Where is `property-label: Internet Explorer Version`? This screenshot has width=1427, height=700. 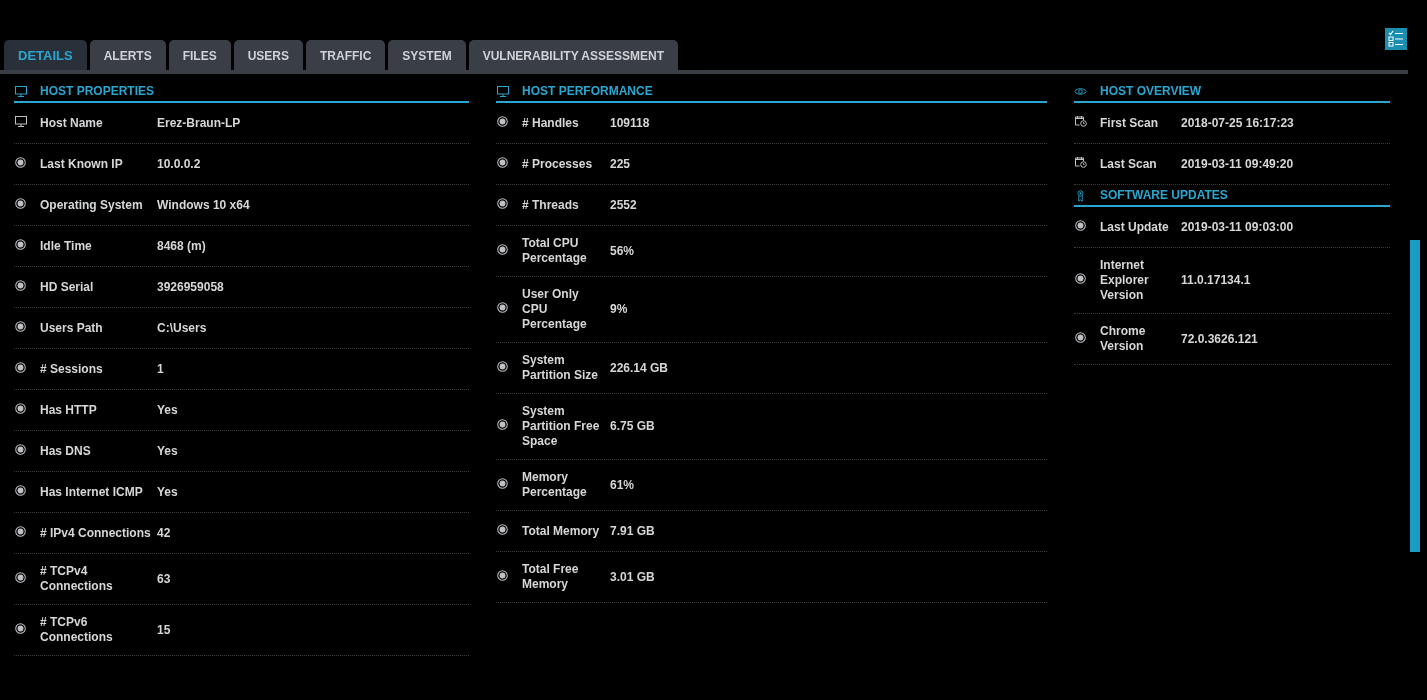
property-label: Internet Explorer Version is located at coordinates (1125, 280).